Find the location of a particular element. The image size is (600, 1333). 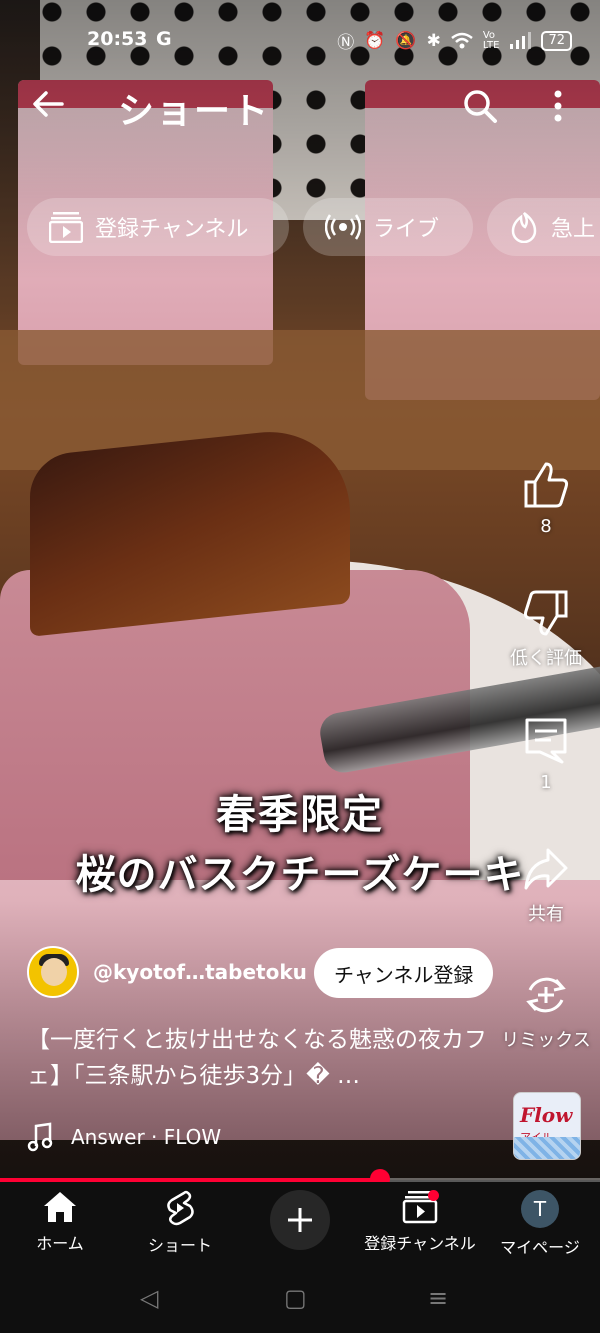

nav-subscriptions: 登録チャンネル is located at coordinates (420, 1222).